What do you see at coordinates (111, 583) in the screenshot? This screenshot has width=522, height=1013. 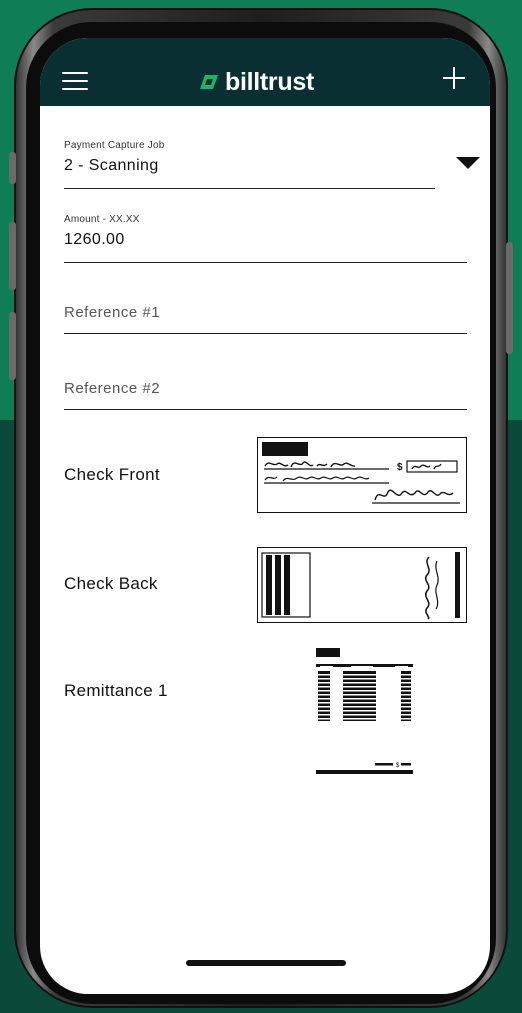 I see `check-back-label: Check Back` at bounding box center [111, 583].